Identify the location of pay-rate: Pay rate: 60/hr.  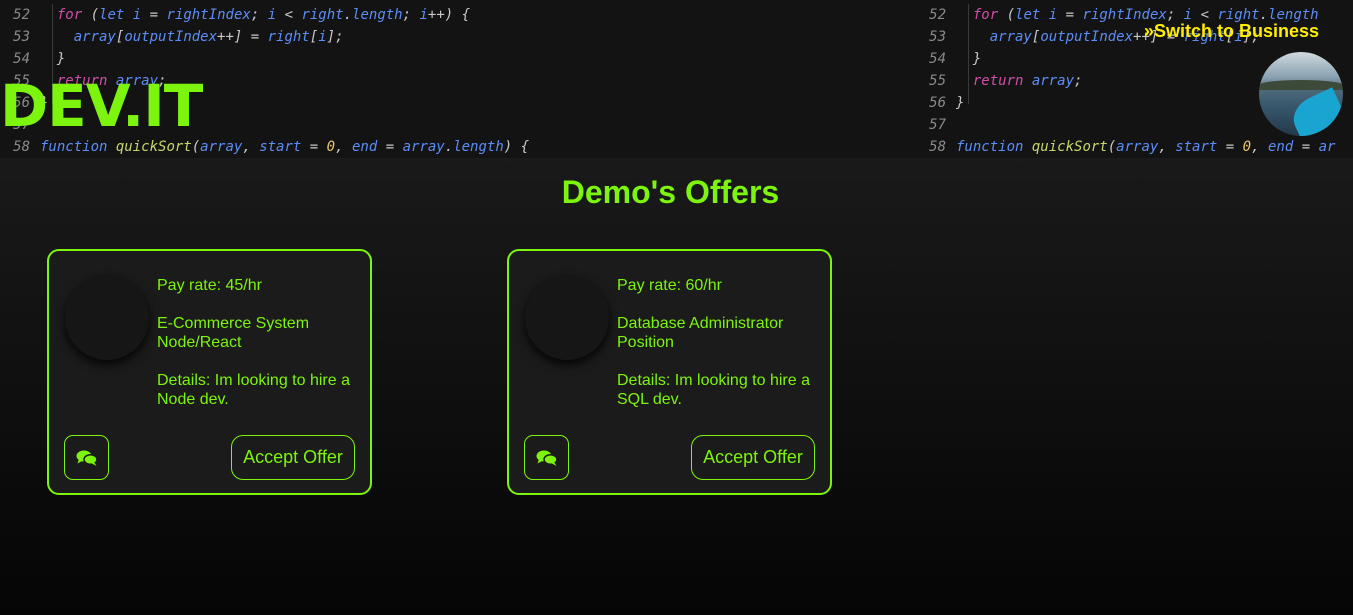
(669, 285).